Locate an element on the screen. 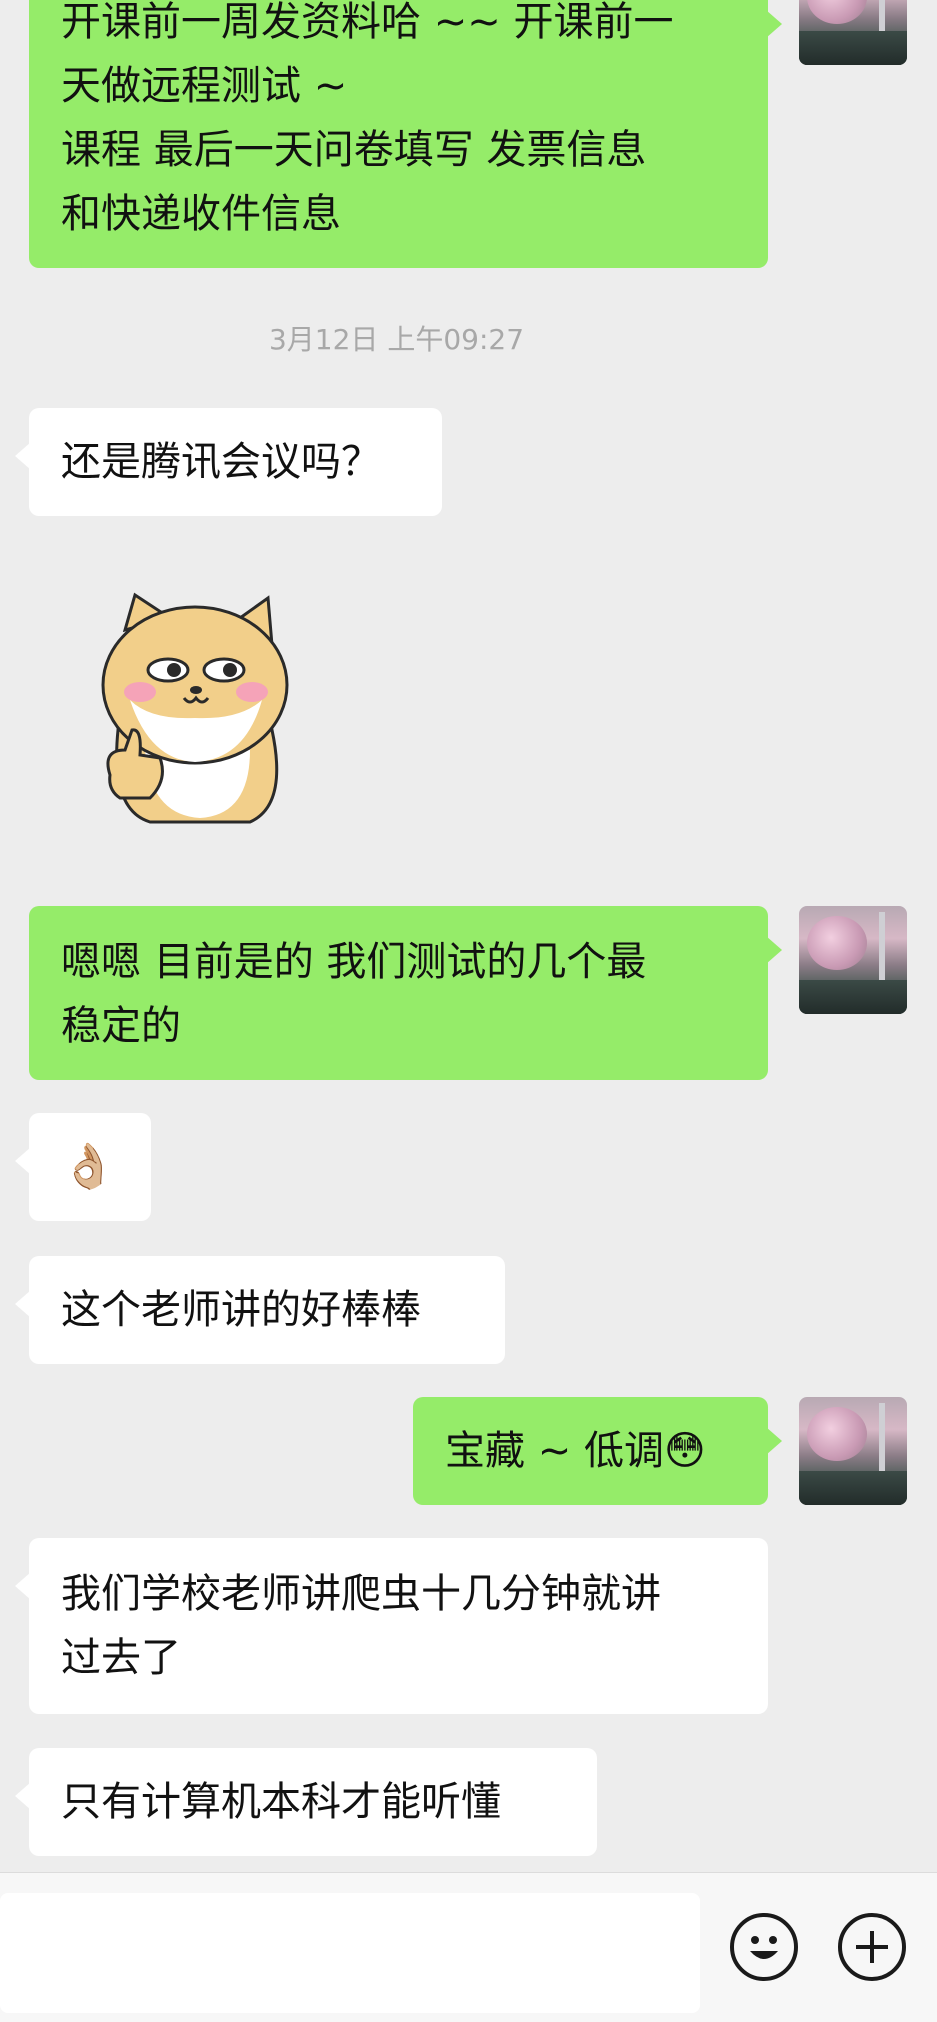 The image size is (937, 2022). message-line: 课程 最后一天问卷填写 发票信息 is located at coordinates (354, 150).